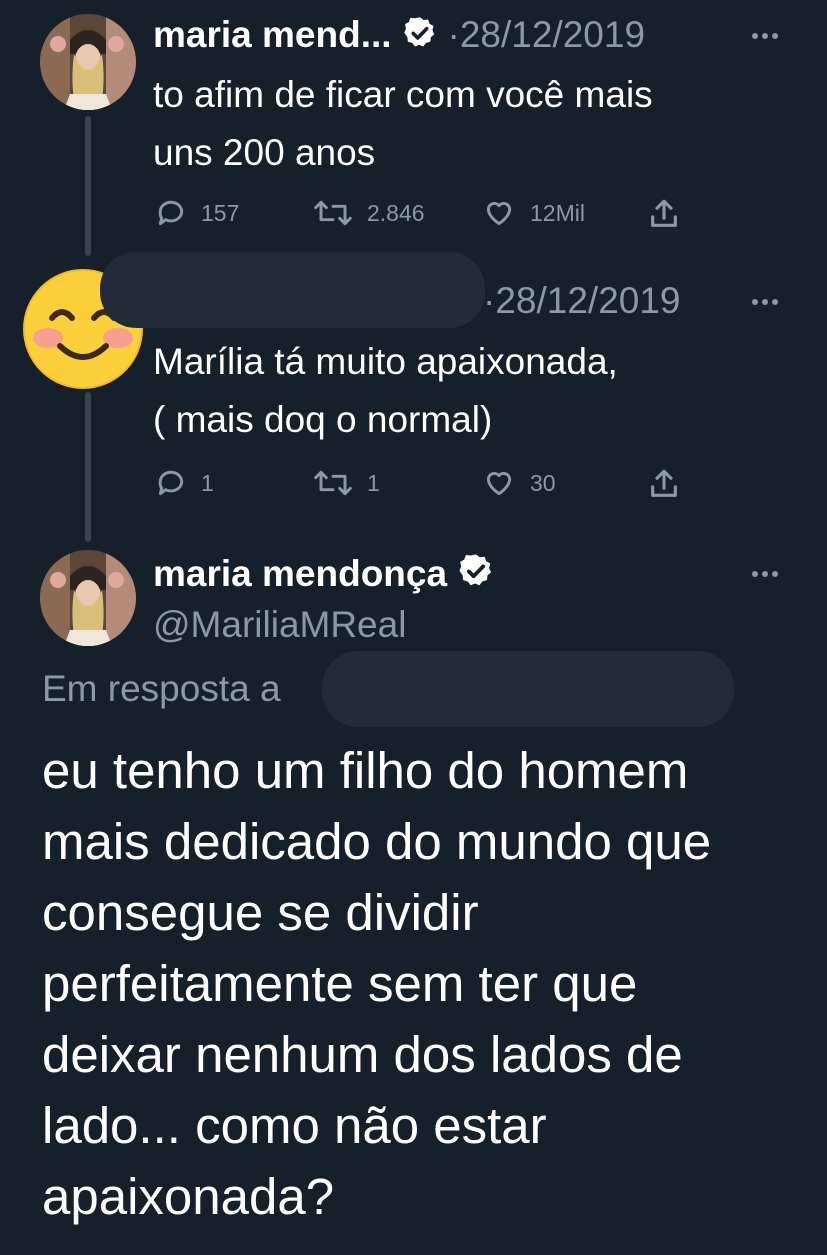 Image resolution: width=827 pixels, height=1255 pixels. What do you see at coordinates (260, 912) in the screenshot?
I see `tweet-text-line: consegue se dividir` at bounding box center [260, 912].